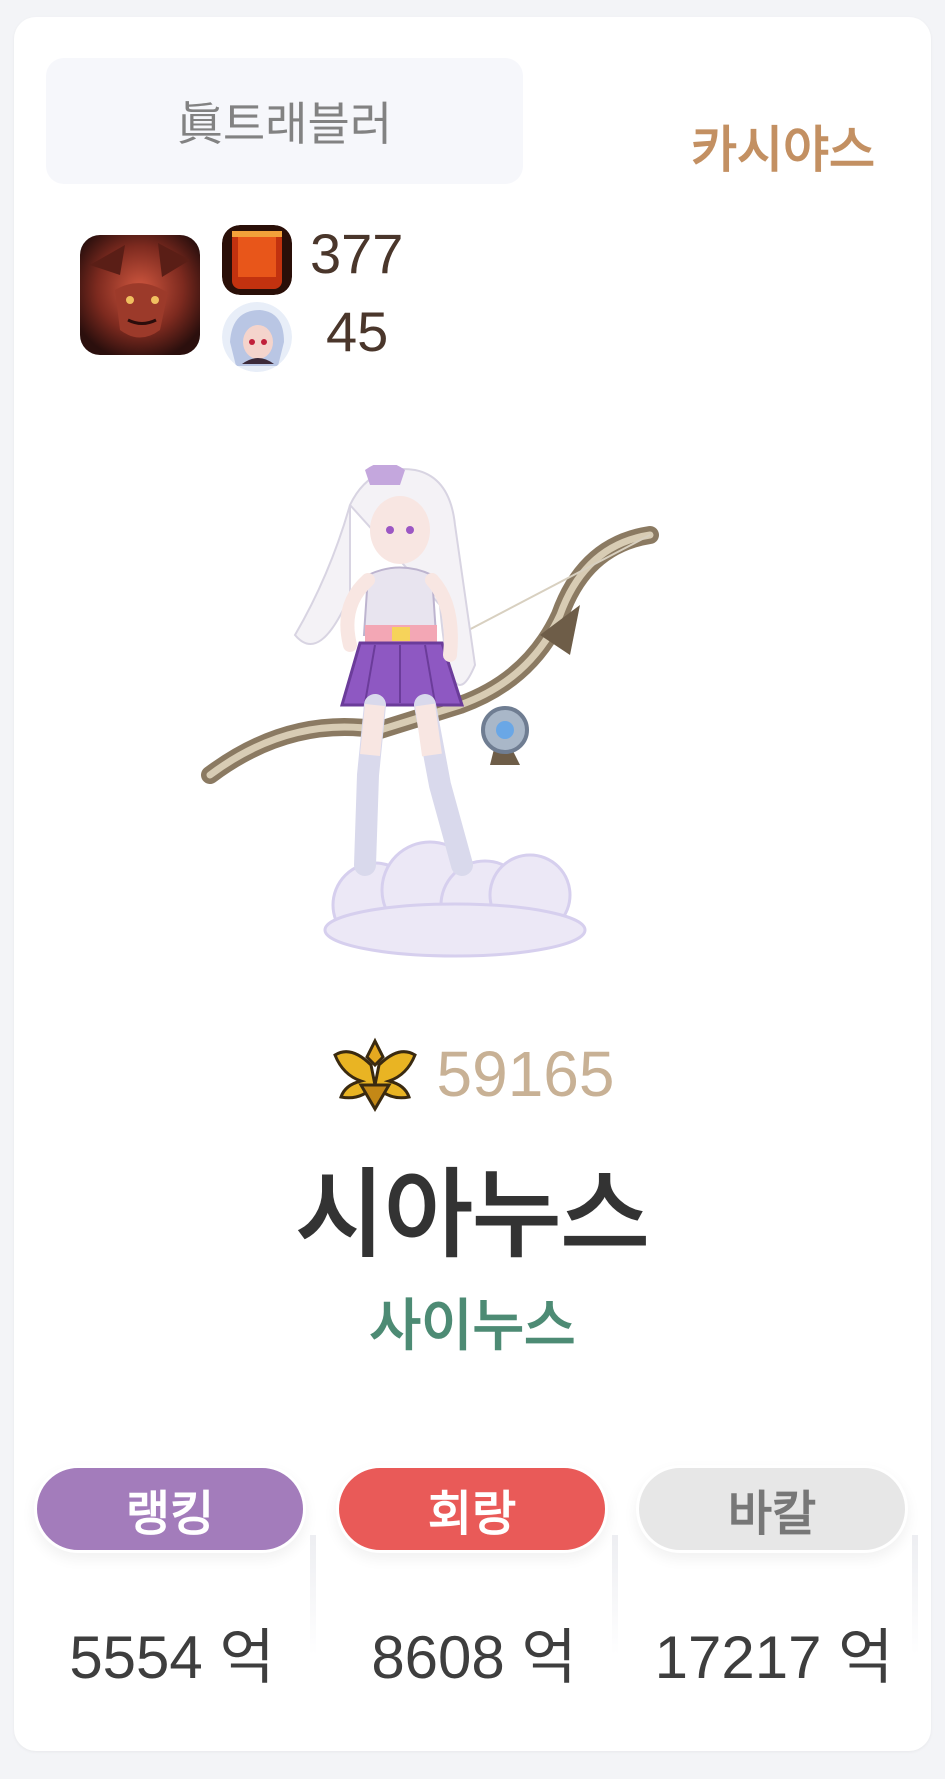 The height and width of the screenshot is (1779, 945). What do you see at coordinates (357, 331) in the screenshot?
I see `secondary-stat-value: 45` at bounding box center [357, 331].